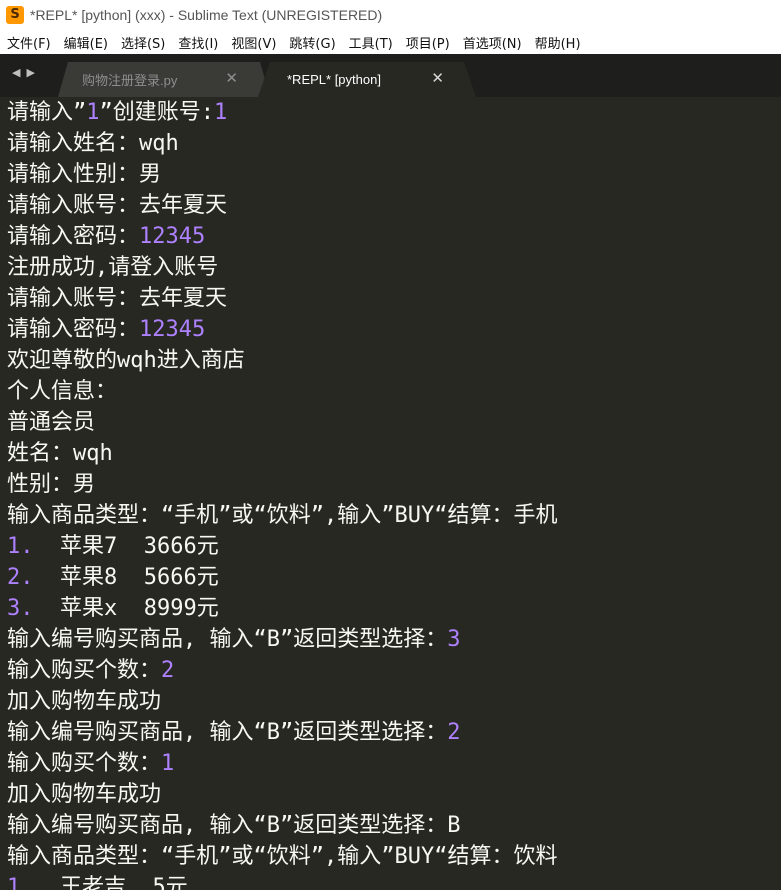 The image size is (781, 890). What do you see at coordinates (394, 391) in the screenshot?
I see `console-line: 个人信息：` at bounding box center [394, 391].